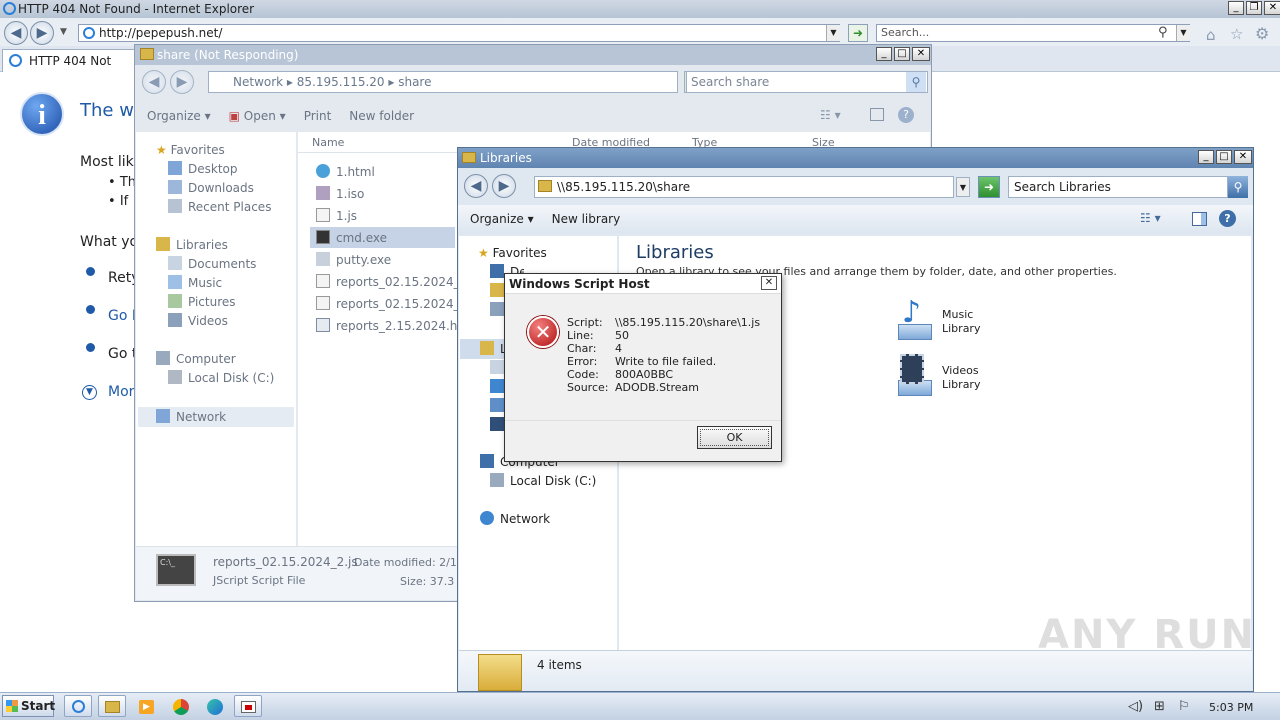  I want to click on more-link: Mor, so click(121, 392).